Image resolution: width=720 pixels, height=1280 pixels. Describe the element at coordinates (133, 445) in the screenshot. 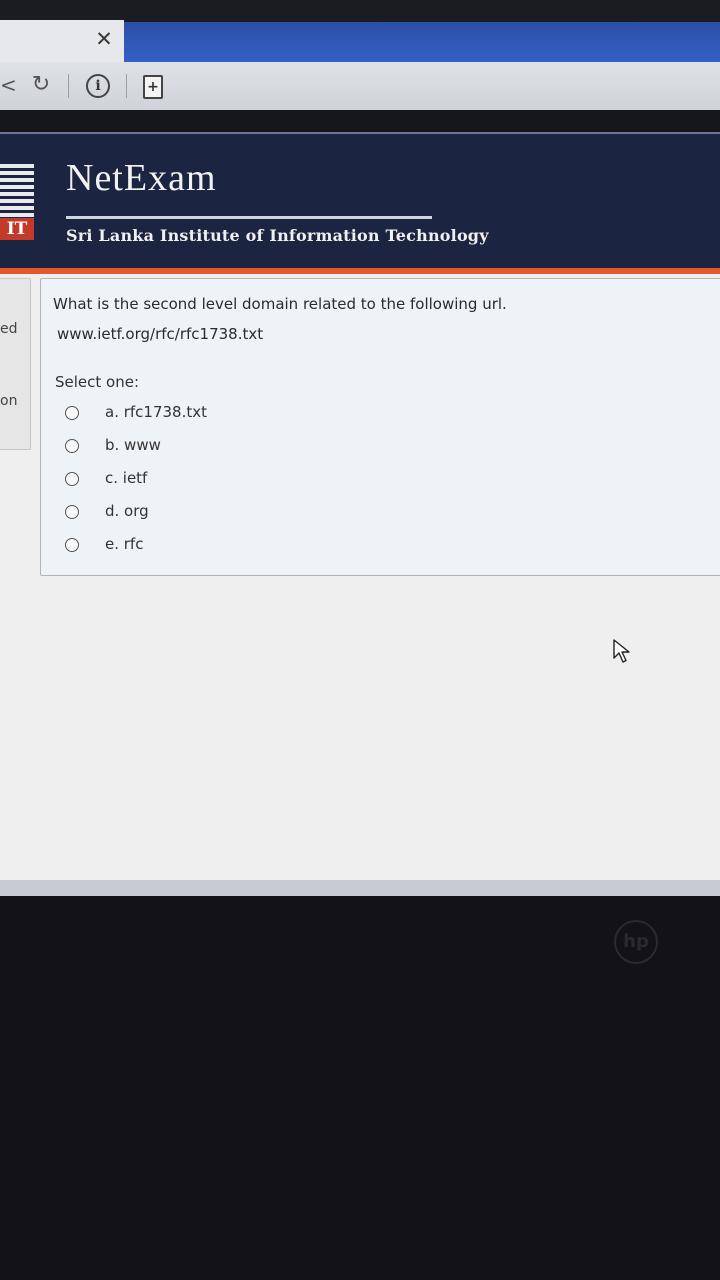

I see `option-label: b. www` at that location.